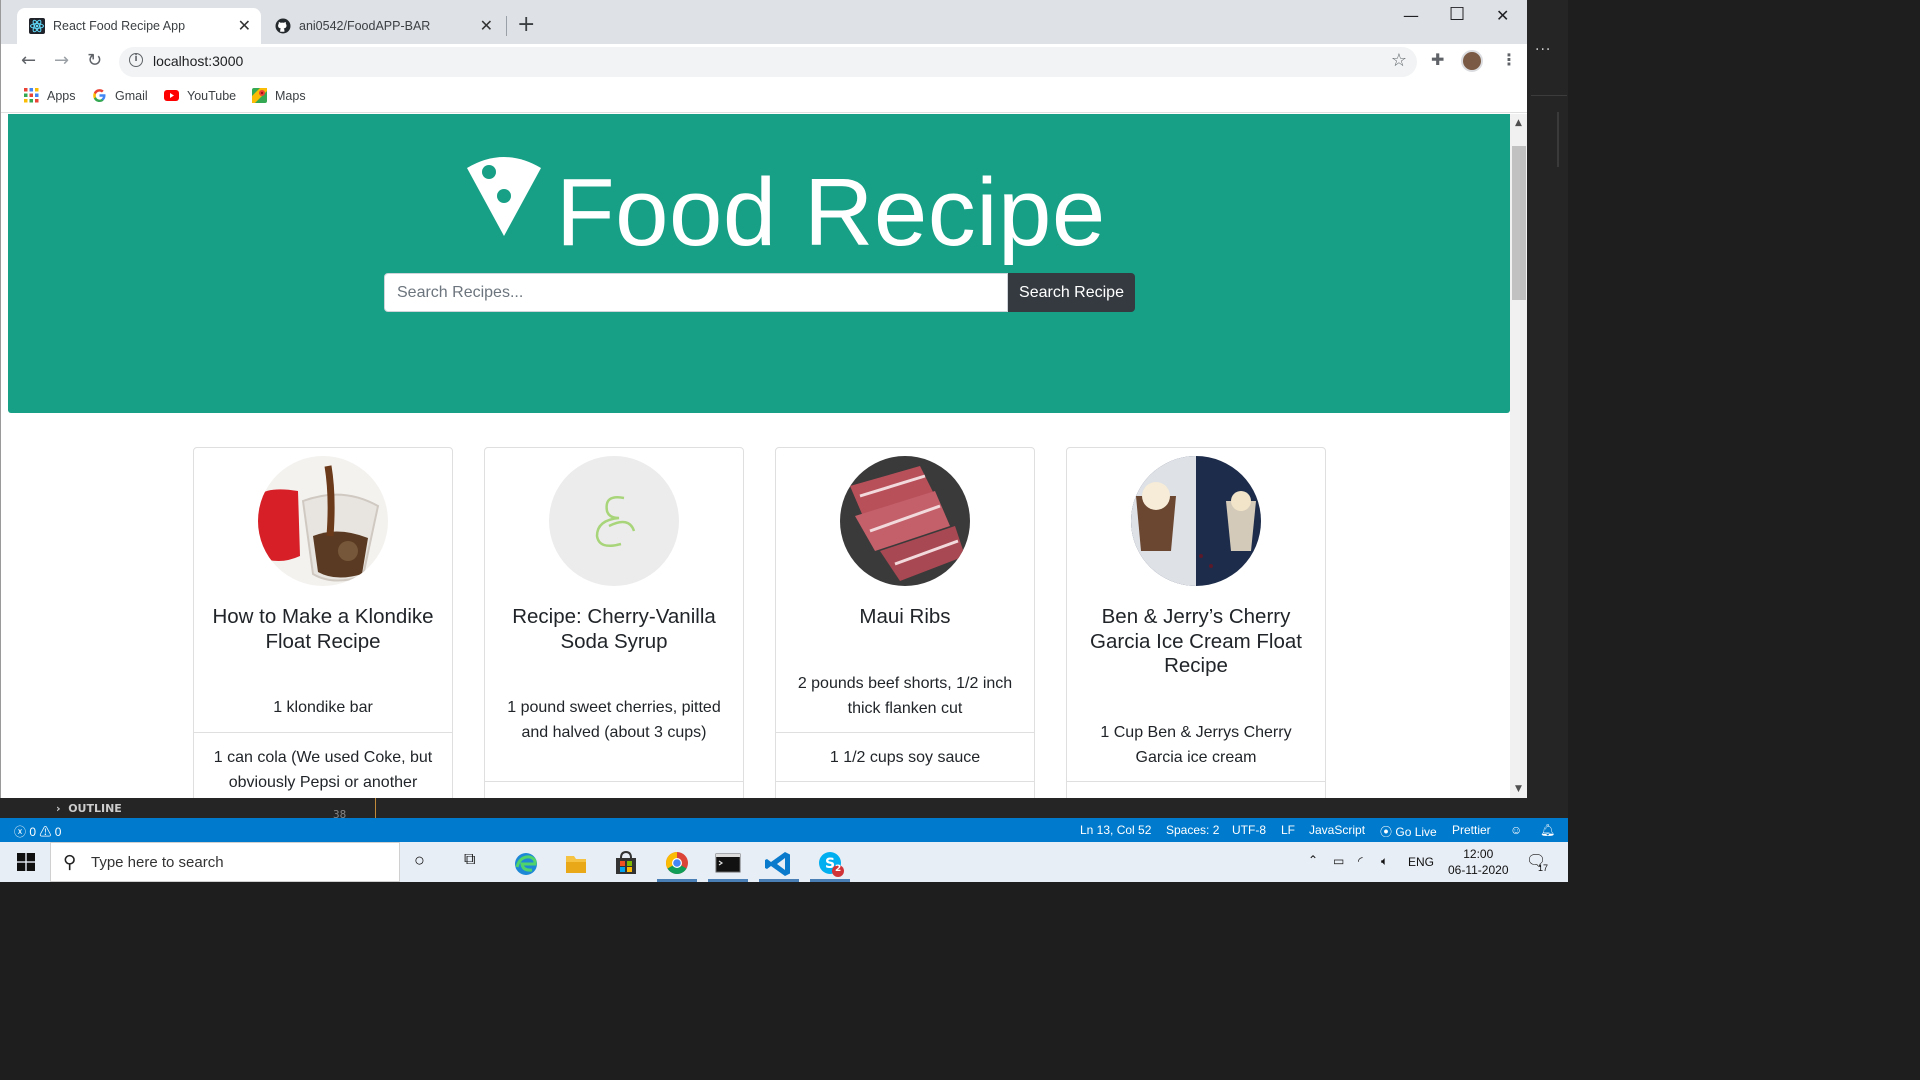  What do you see at coordinates (1384, 861) in the screenshot?
I see `volume-icon: 🔈︎` at bounding box center [1384, 861].